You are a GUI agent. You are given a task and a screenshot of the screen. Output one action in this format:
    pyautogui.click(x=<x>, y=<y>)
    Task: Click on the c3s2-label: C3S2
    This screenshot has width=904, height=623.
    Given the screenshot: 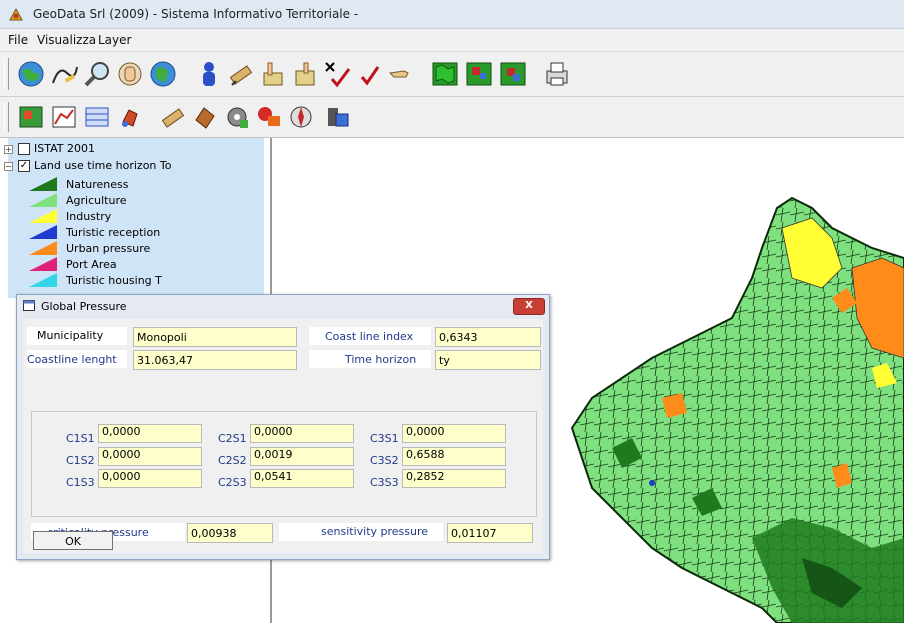 What is the action you would take?
    pyautogui.click(x=384, y=460)
    